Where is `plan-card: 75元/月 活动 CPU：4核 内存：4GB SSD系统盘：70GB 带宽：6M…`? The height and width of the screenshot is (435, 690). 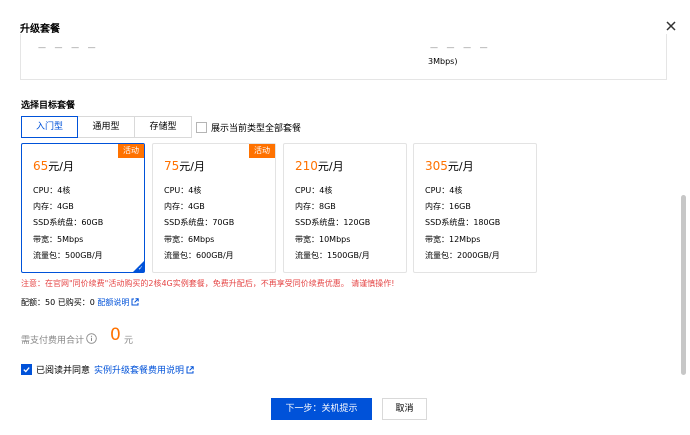
plan-card: 75元/月 活动 CPU：4核 内存：4GB SSD系统盘：70GB 带宽：6M… is located at coordinates (214, 208).